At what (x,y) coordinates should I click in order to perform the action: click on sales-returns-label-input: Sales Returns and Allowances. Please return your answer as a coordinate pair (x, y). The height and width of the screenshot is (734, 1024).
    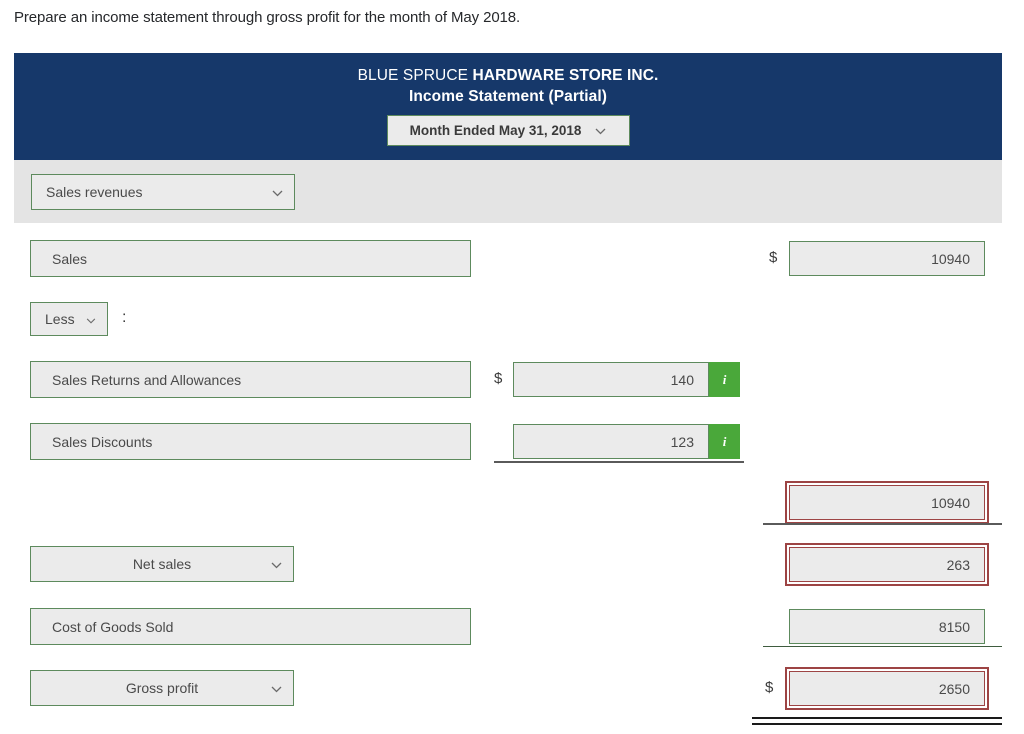
    Looking at the image, I should click on (250, 379).